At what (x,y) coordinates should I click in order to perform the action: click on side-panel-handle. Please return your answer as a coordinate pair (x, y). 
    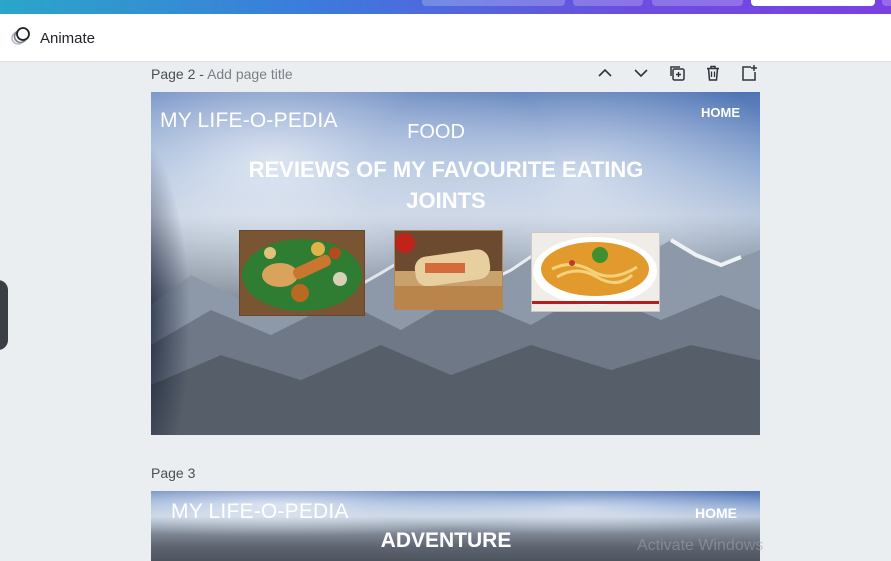
    Looking at the image, I should click on (4, 315).